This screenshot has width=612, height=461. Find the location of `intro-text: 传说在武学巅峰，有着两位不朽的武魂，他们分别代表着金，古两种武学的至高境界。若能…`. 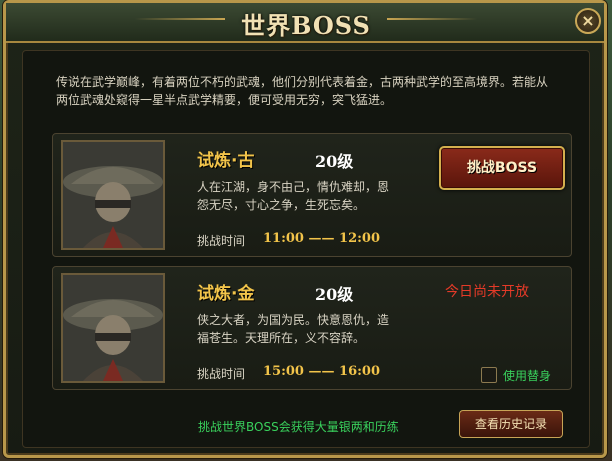

intro-text: 传说在武学巅峰，有着两位不朽的武魂，他们分别代表着金，古两种武学的至高境界。若能… is located at coordinates (302, 91).